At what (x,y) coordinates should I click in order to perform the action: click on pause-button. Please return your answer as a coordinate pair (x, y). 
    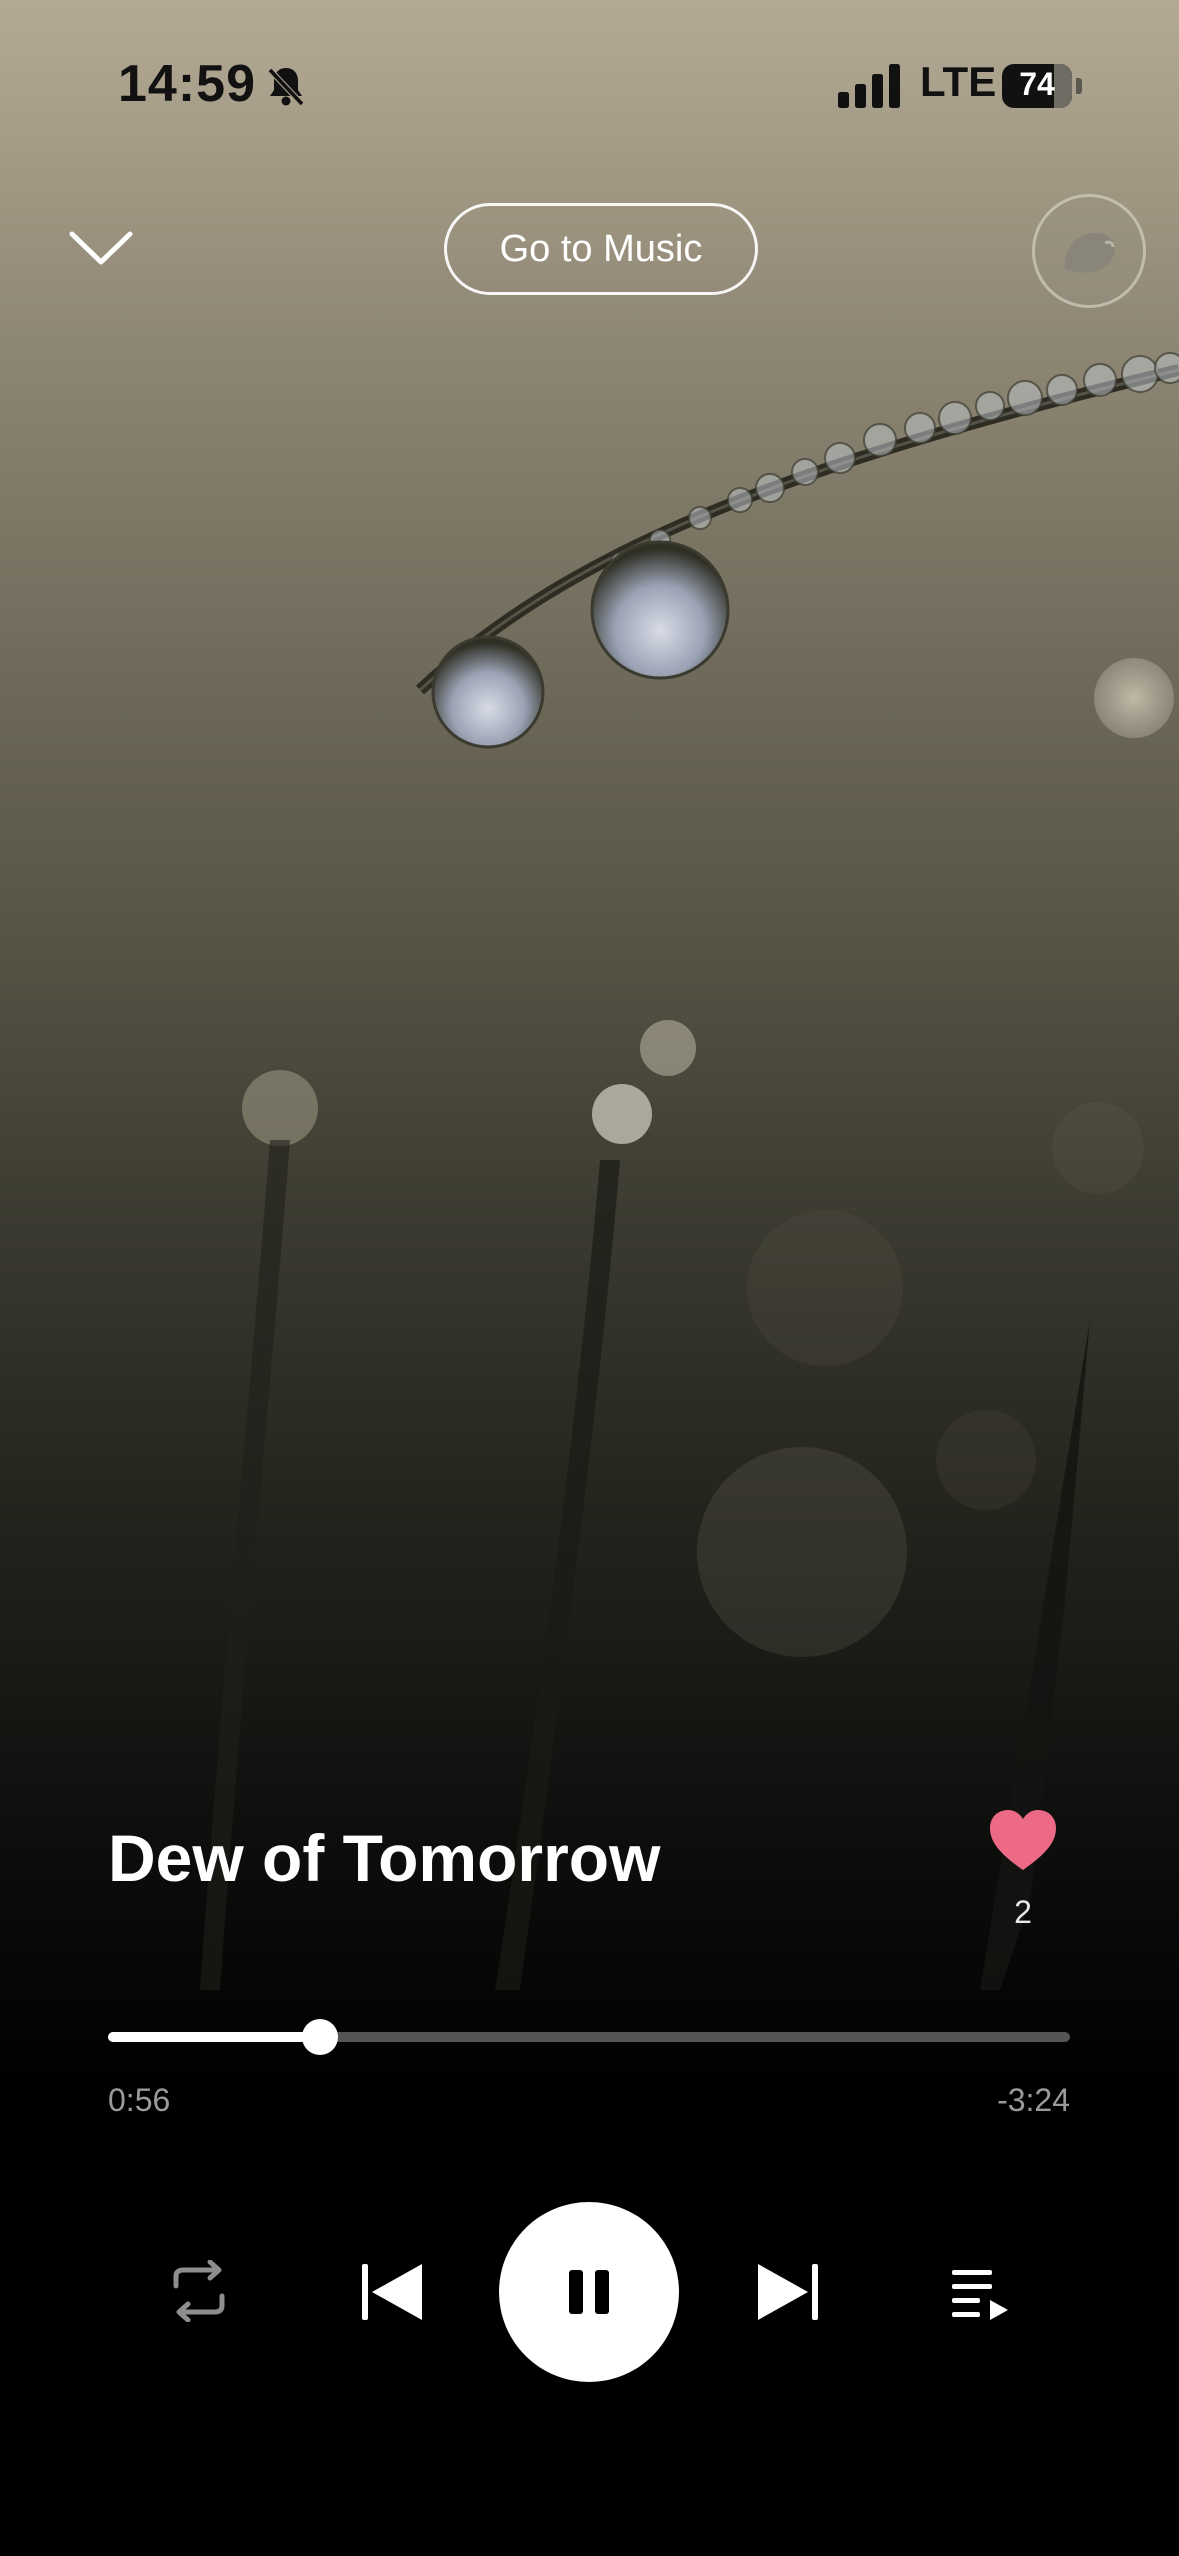
    Looking at the image, I should click on (589, 2292).